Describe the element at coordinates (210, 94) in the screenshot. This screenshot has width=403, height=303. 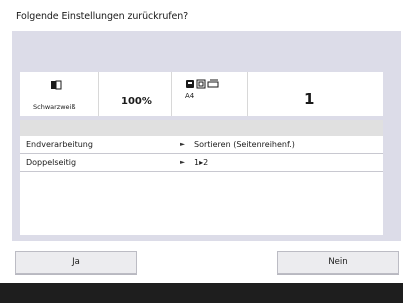
I see `paper-cell: A4` at that location.